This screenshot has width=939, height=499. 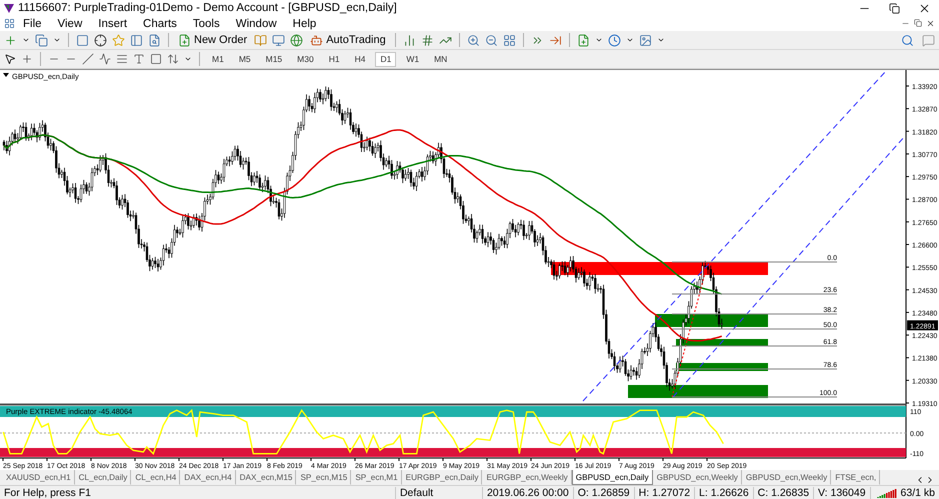 What do you see at coordinates (266, 477) in the screenshot?
I see `chart-tab: DAX_ecn,M15` at bounding box center [266, 477].